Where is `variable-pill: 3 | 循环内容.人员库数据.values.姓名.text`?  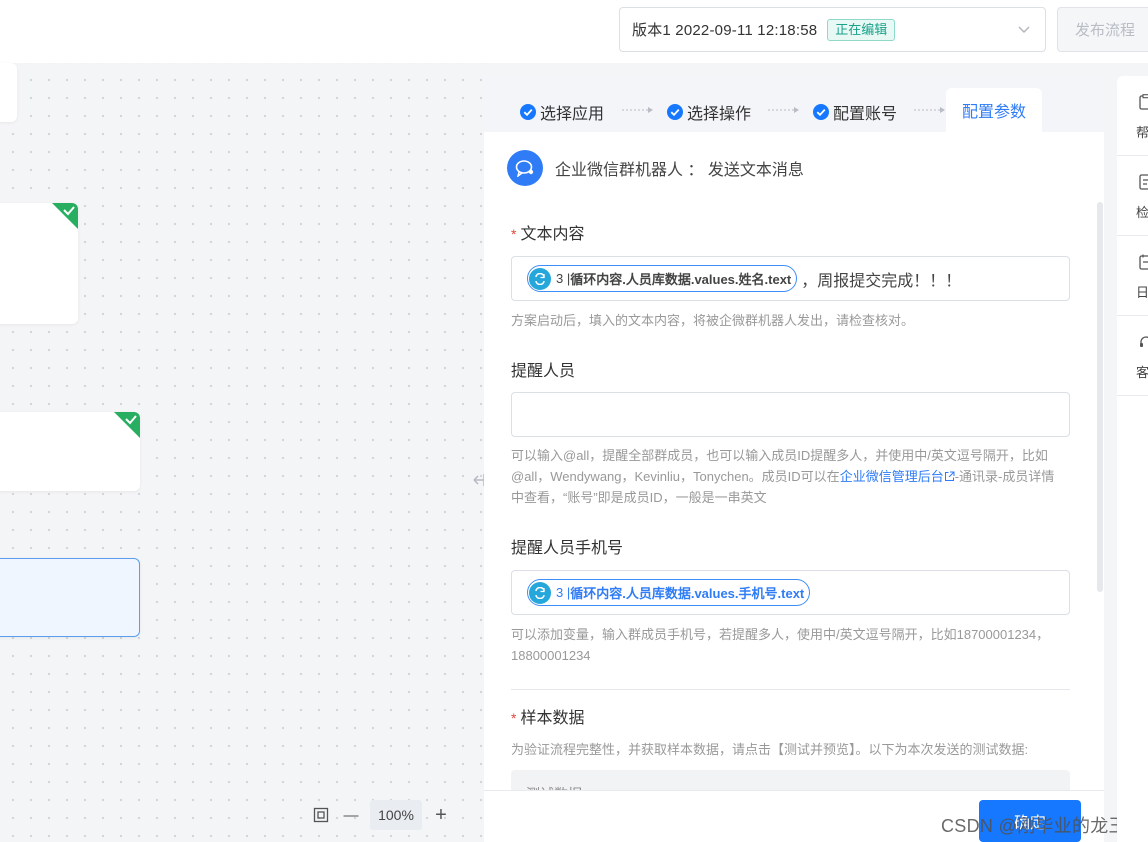 variable-pill: 3 | 循环内容.人员库数据.values.姓名.text is located at coordinates (662, 278).